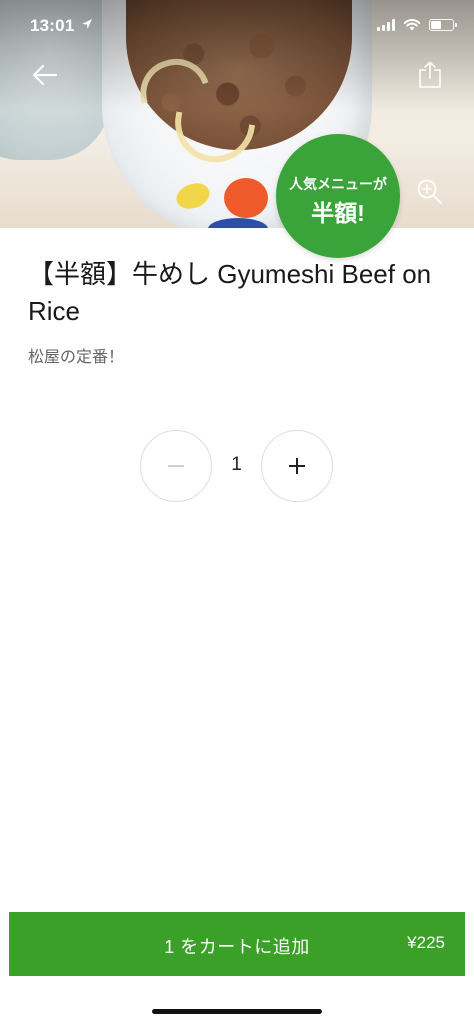 The height and width of the screenshot is (1024, 474). What do you see at coordinates (386, 24) in the screenshot?
I see `cellular-signal-icon` at bounding box center [386, 24].